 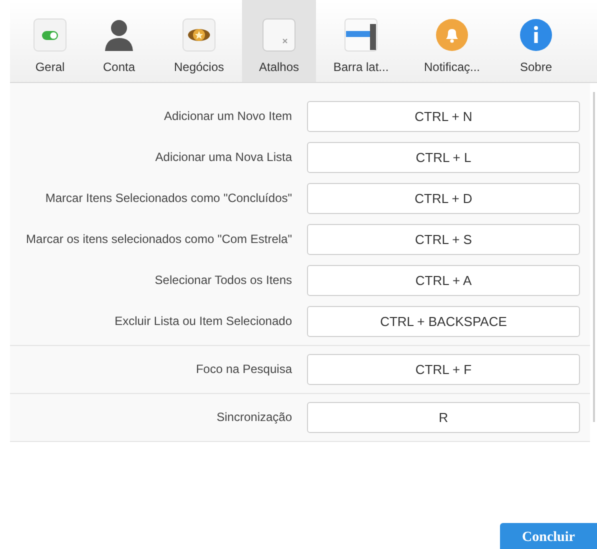 What do you see at coordinates (443, 239) in the screenshot?
I see `shortcut-field: CTRL + S` at bounding box center [443, 239].